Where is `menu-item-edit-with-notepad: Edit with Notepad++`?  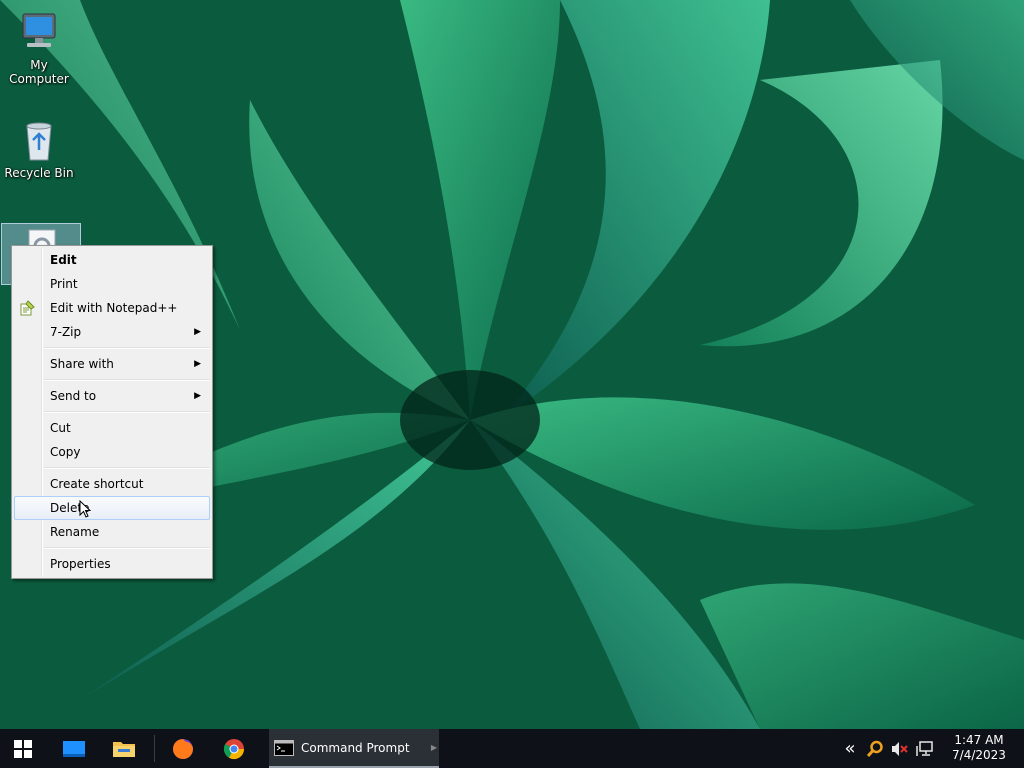 menu-item-edit-with-notepad: Edit with Notepad++ is located at coordinates (112, 308).